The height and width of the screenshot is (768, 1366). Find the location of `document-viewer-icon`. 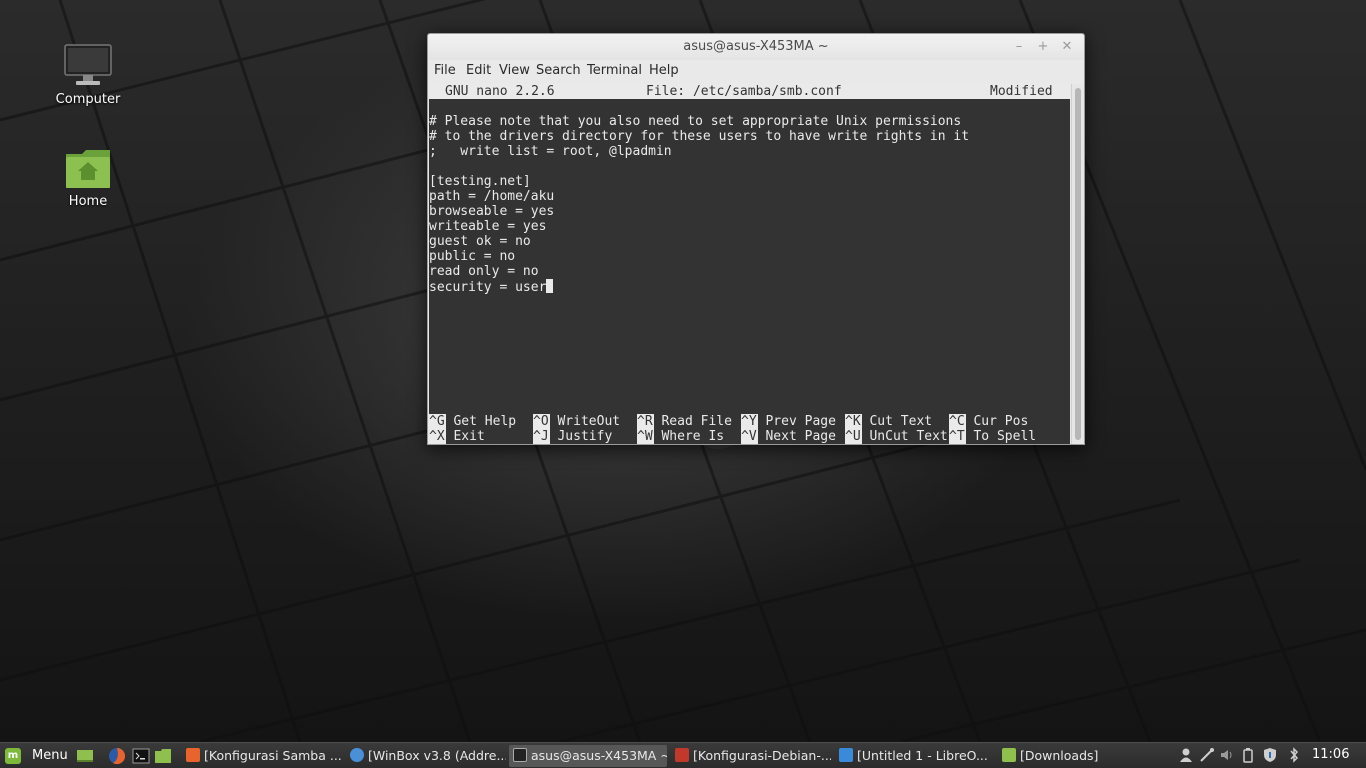

document-viewer-icon is located at coordinates (682, 755).